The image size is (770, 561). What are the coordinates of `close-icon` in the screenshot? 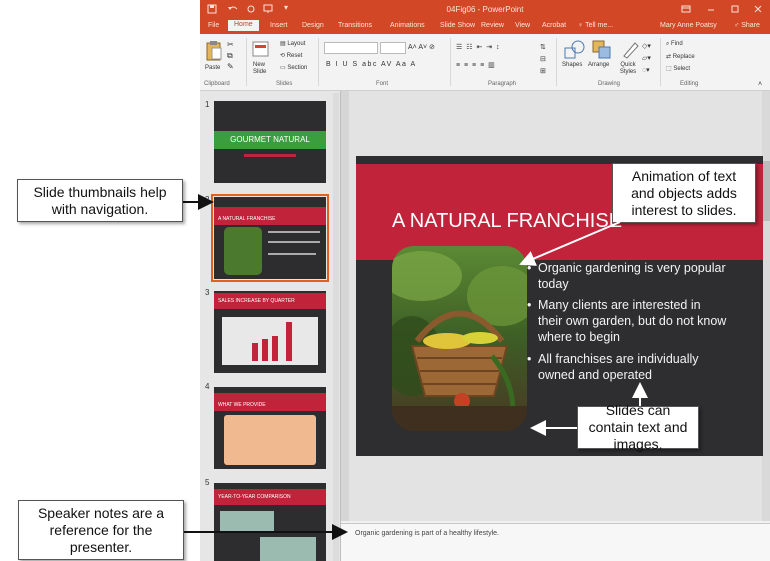 It's located at (758, 9).